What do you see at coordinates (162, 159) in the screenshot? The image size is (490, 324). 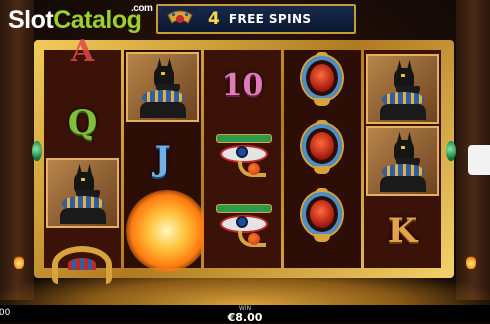 I see `symbol-j: J` at bounding box center [162, 159].